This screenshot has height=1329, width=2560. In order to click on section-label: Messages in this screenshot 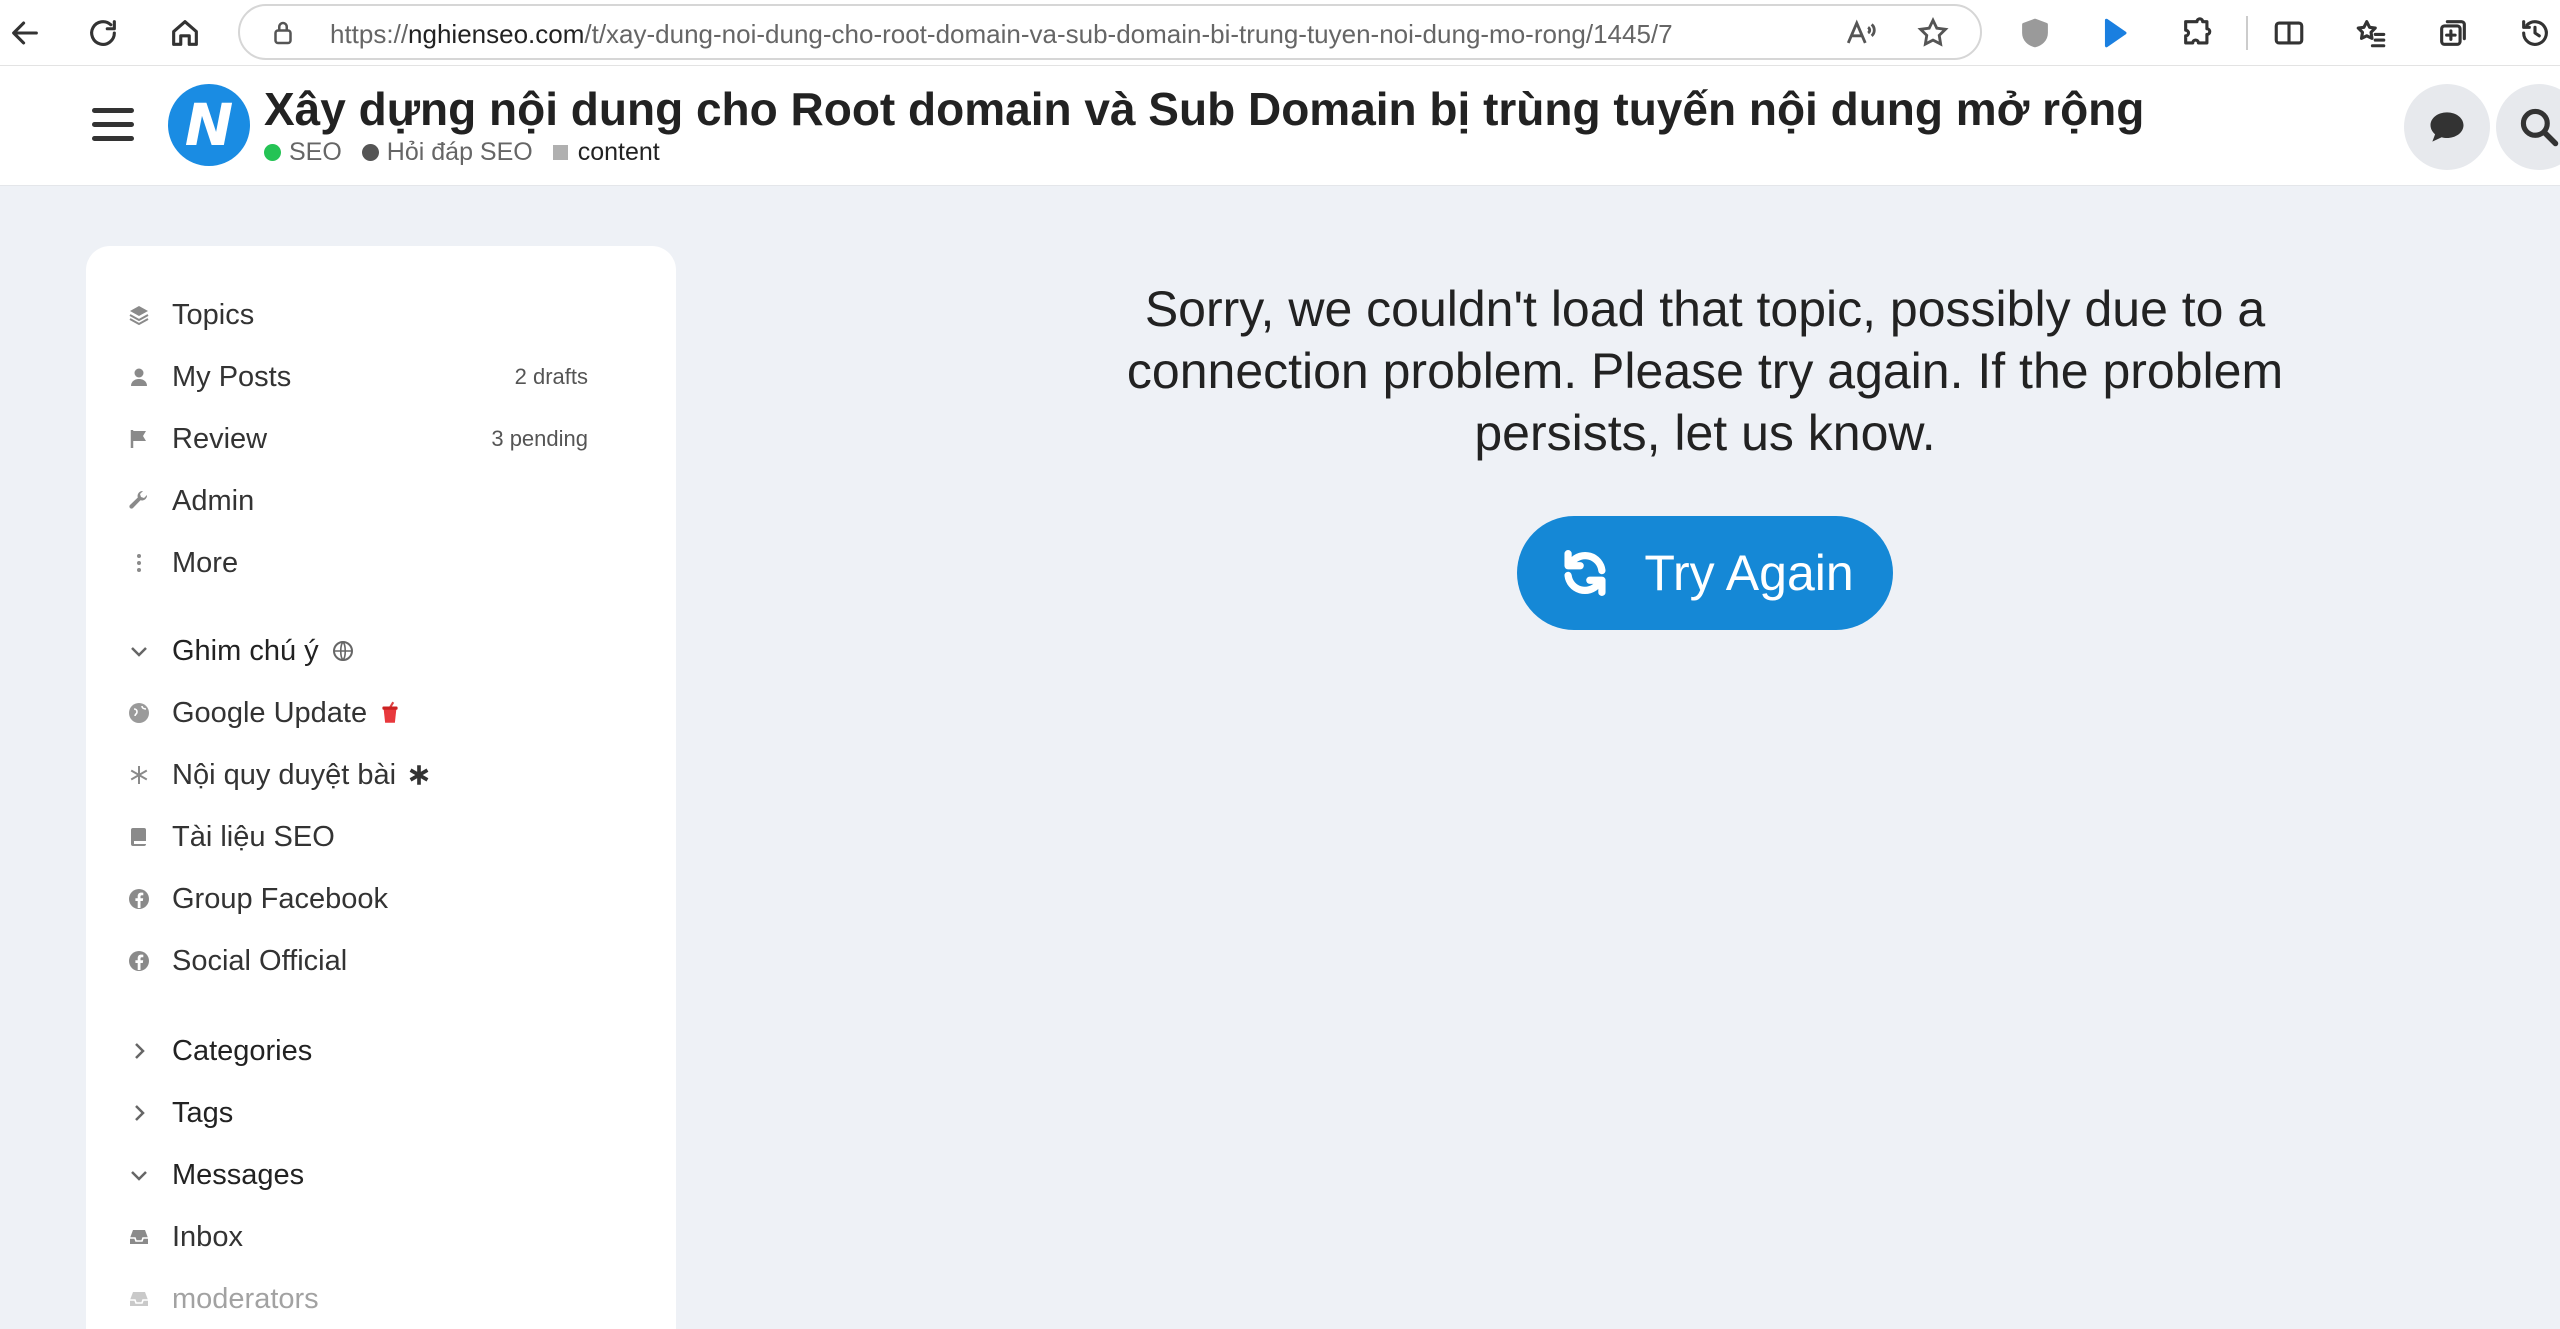, I will do `click(238, 1174)`.